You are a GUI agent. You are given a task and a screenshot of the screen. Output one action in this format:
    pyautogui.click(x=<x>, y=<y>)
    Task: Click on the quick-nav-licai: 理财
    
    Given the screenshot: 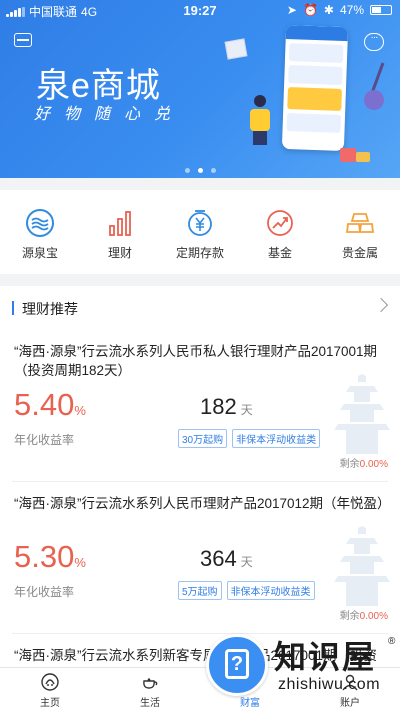 What is the action you would take?
    pyautogui.click(x=120, y=232)
    